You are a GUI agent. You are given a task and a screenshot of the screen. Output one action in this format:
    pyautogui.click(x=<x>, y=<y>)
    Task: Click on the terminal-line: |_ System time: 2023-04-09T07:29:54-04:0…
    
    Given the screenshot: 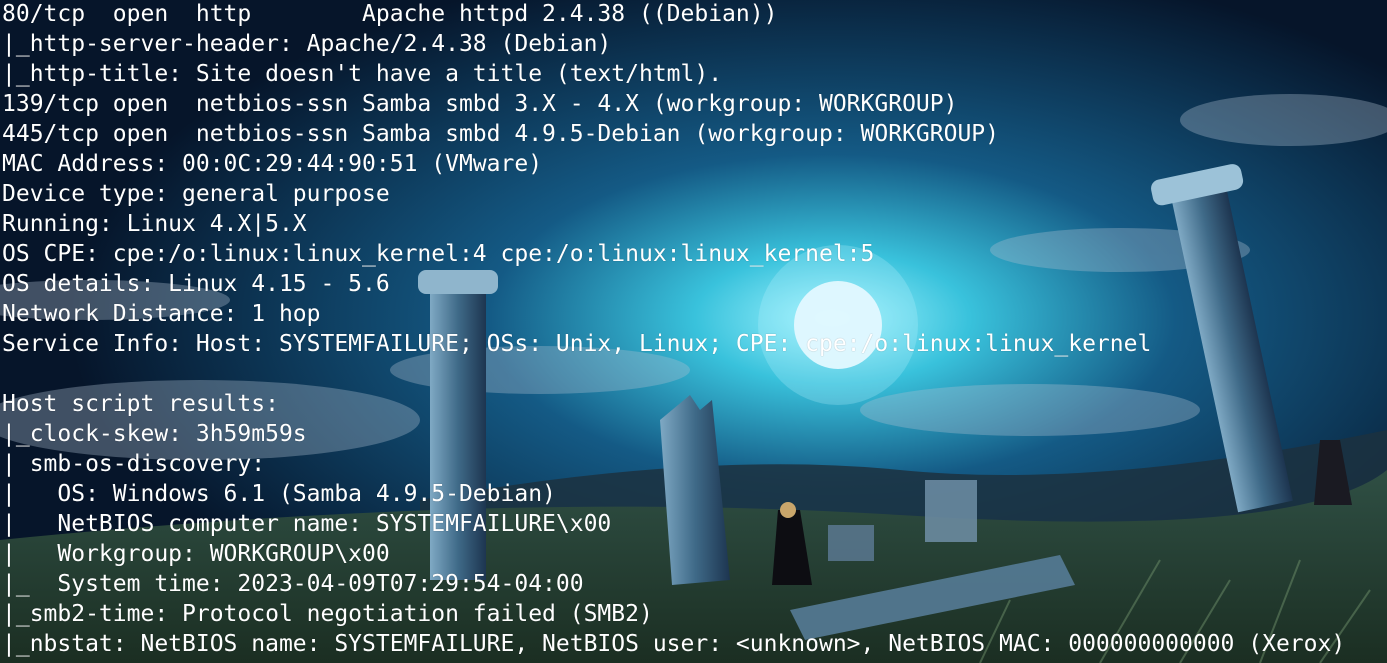 What is the action you would take?
    pyautogui.click(x=293, y=584)
    